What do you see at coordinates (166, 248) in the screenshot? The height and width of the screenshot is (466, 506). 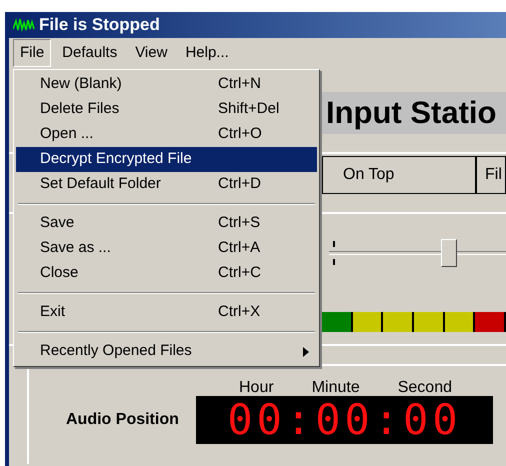 I see `menu-item: Save as ... Ctrl+A` at bounding box center [166, 248].